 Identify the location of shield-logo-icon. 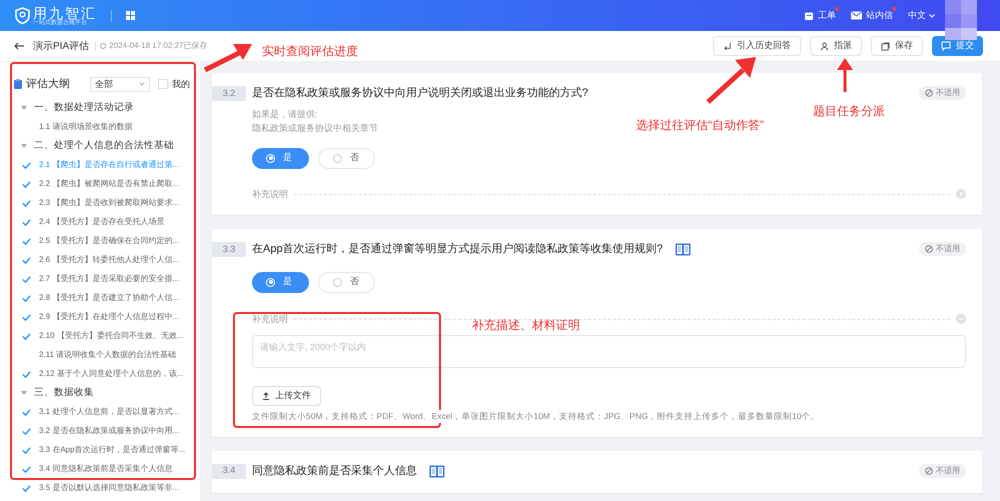
(22, 15).